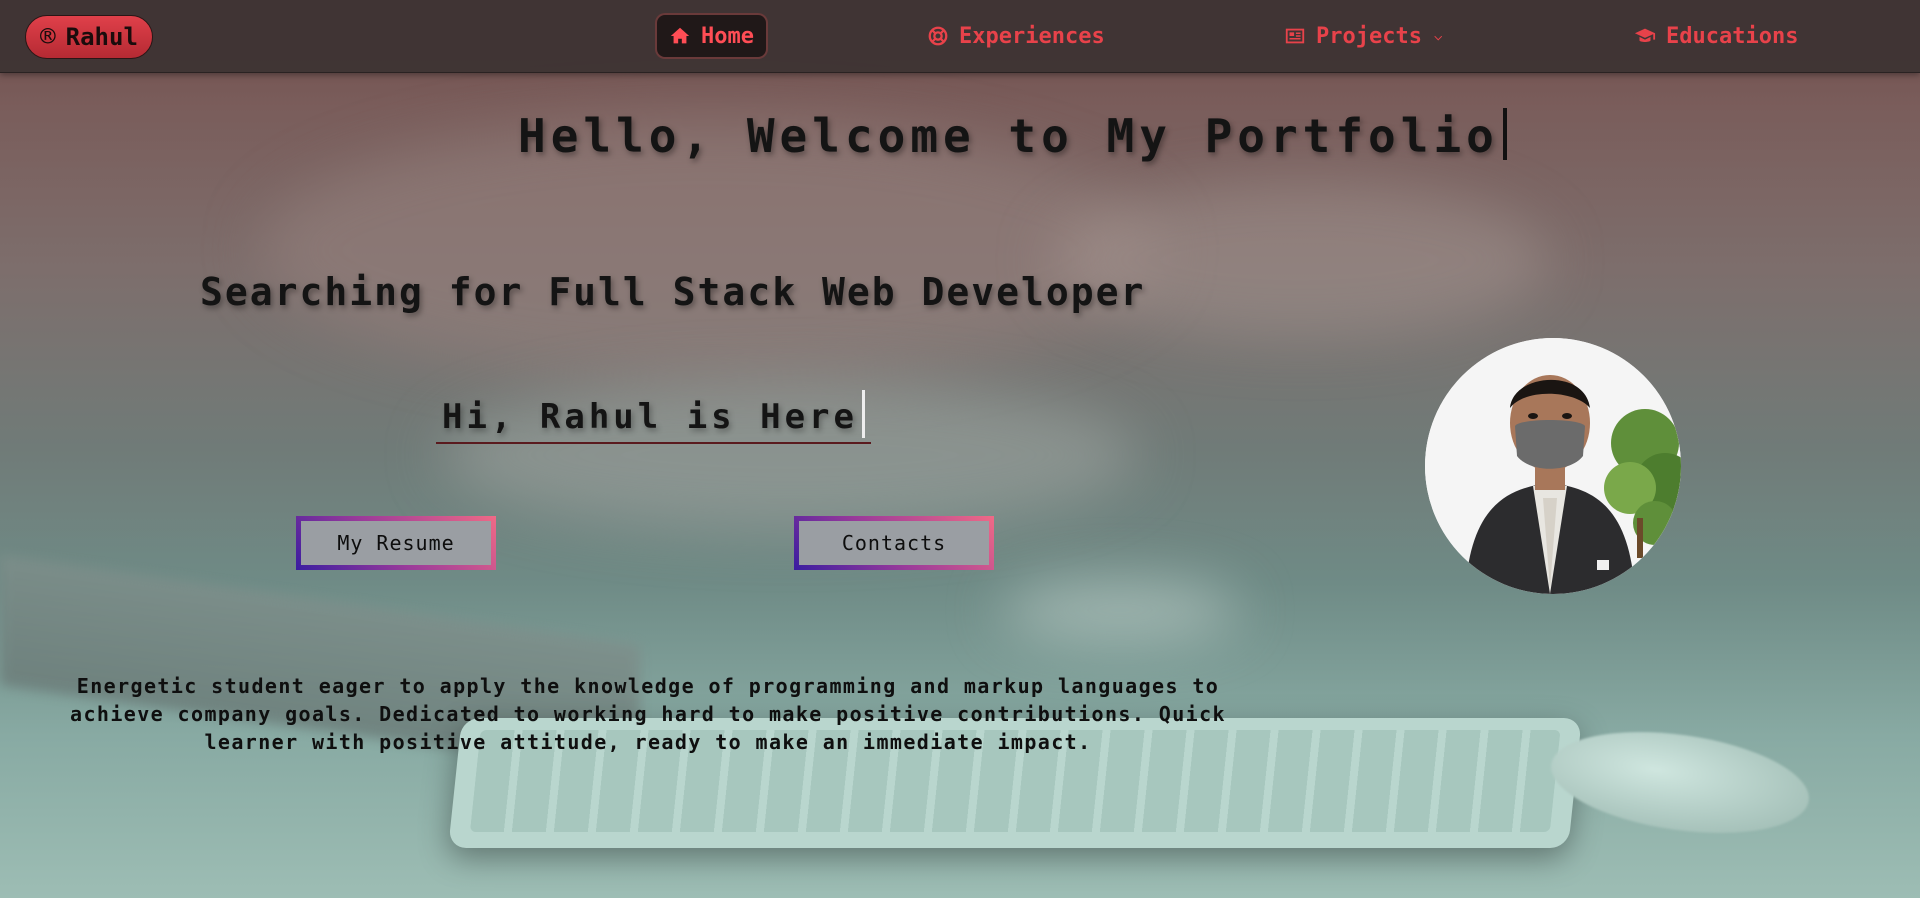 The height and width of the screenshot is (898, 1920). I want to click on brand-button: ® Rahul, so click(89, 37).